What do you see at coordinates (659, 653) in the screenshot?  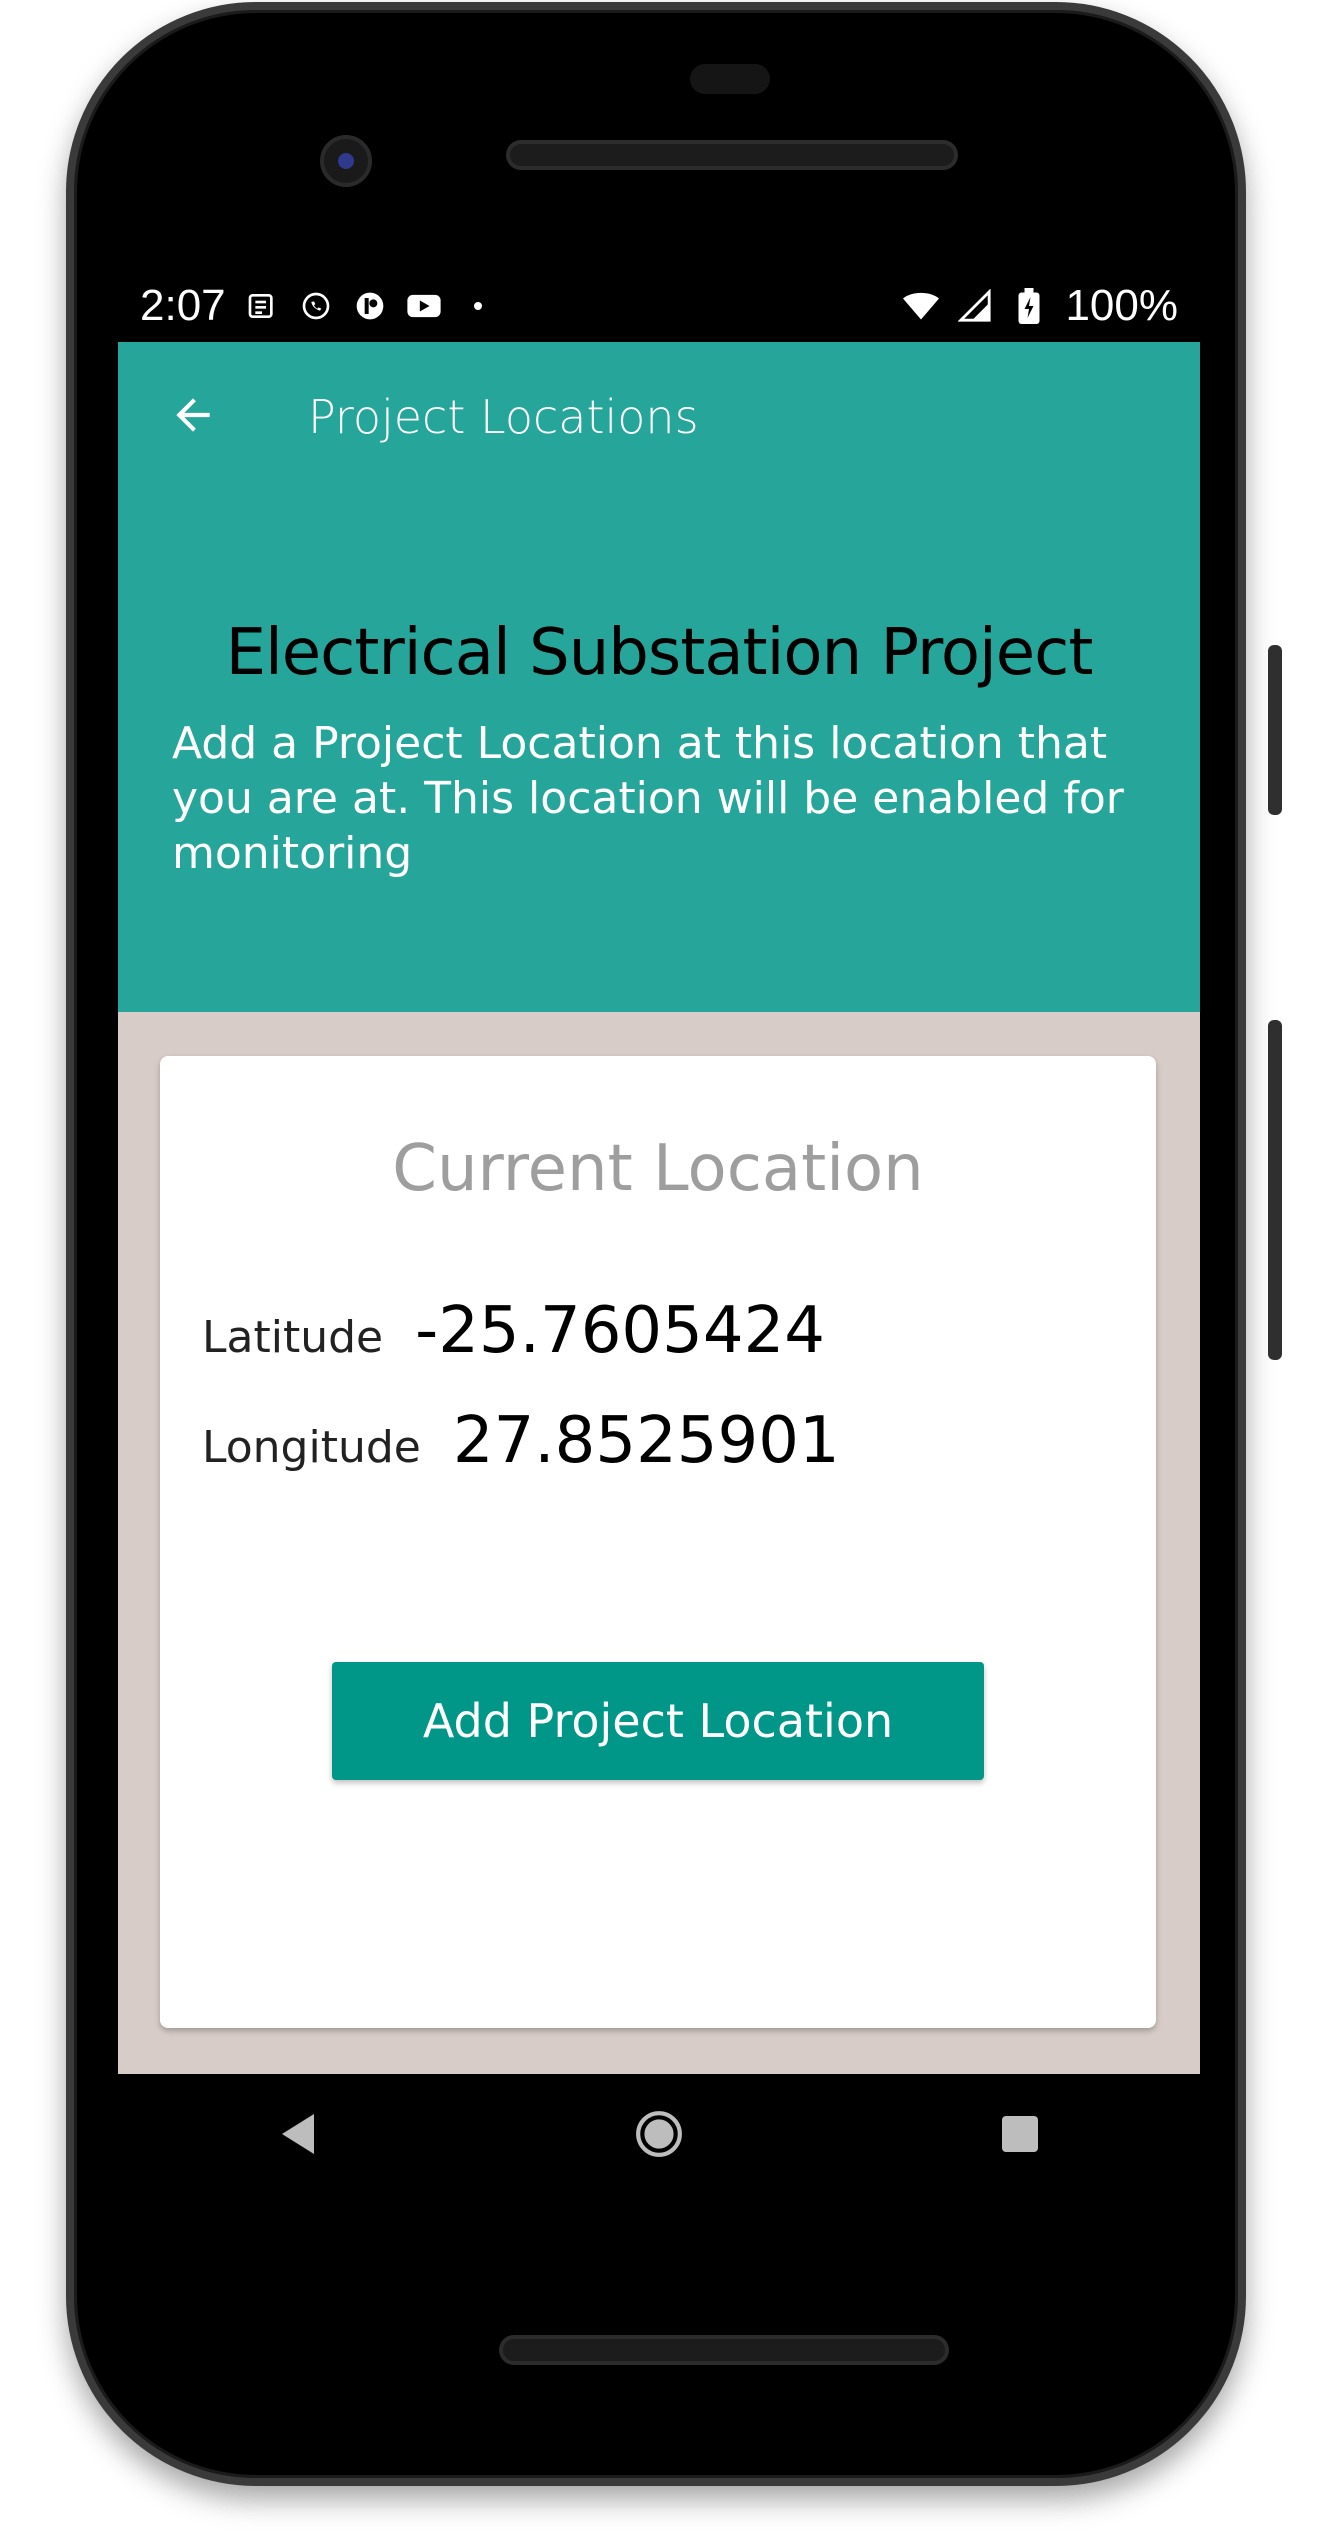 I see `project-name: Electrical Substation Project` at bounding box center [659, 653].